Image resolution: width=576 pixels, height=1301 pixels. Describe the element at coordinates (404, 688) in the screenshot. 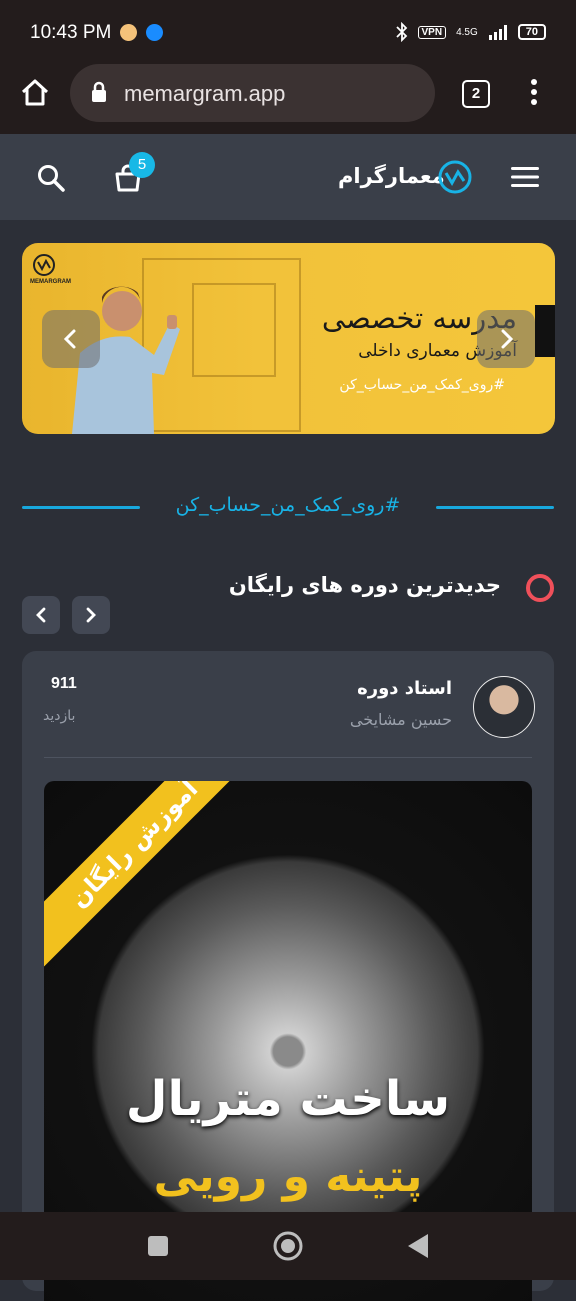

I see `instructor-role: استاد دوره` at that location.